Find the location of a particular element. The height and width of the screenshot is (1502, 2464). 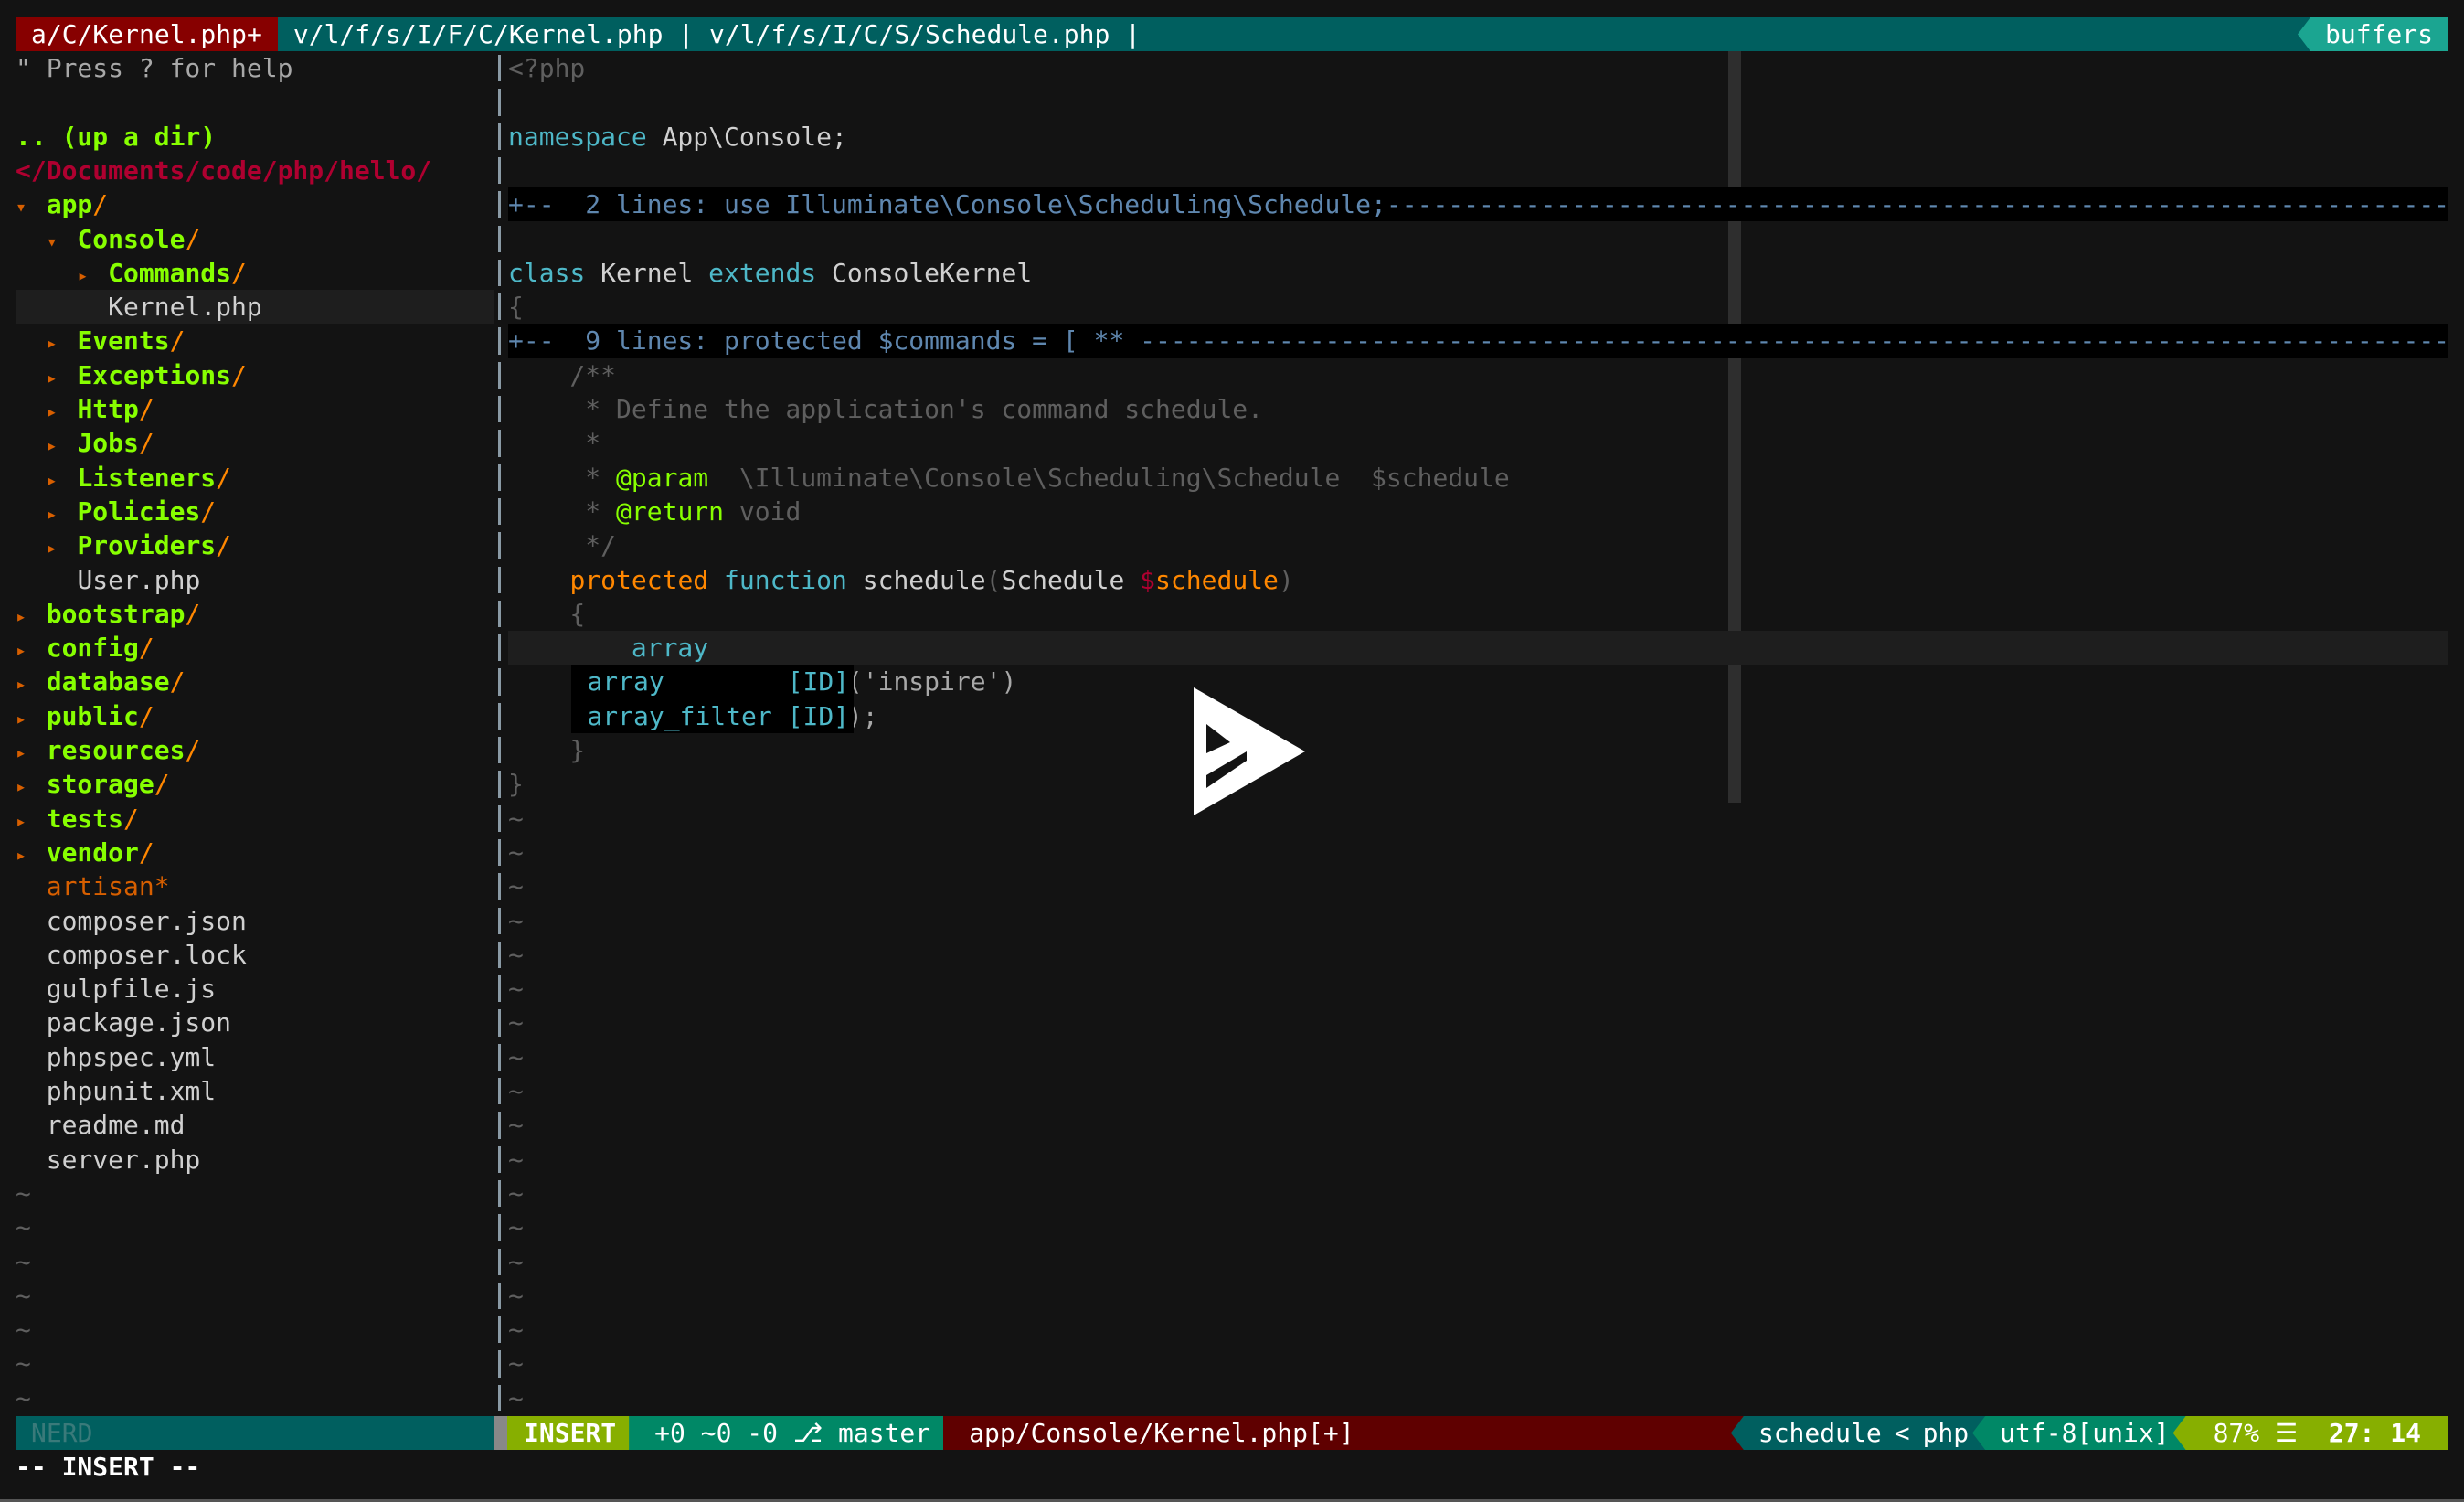

tree-file: composer.json is located at coordinates (131, 921).